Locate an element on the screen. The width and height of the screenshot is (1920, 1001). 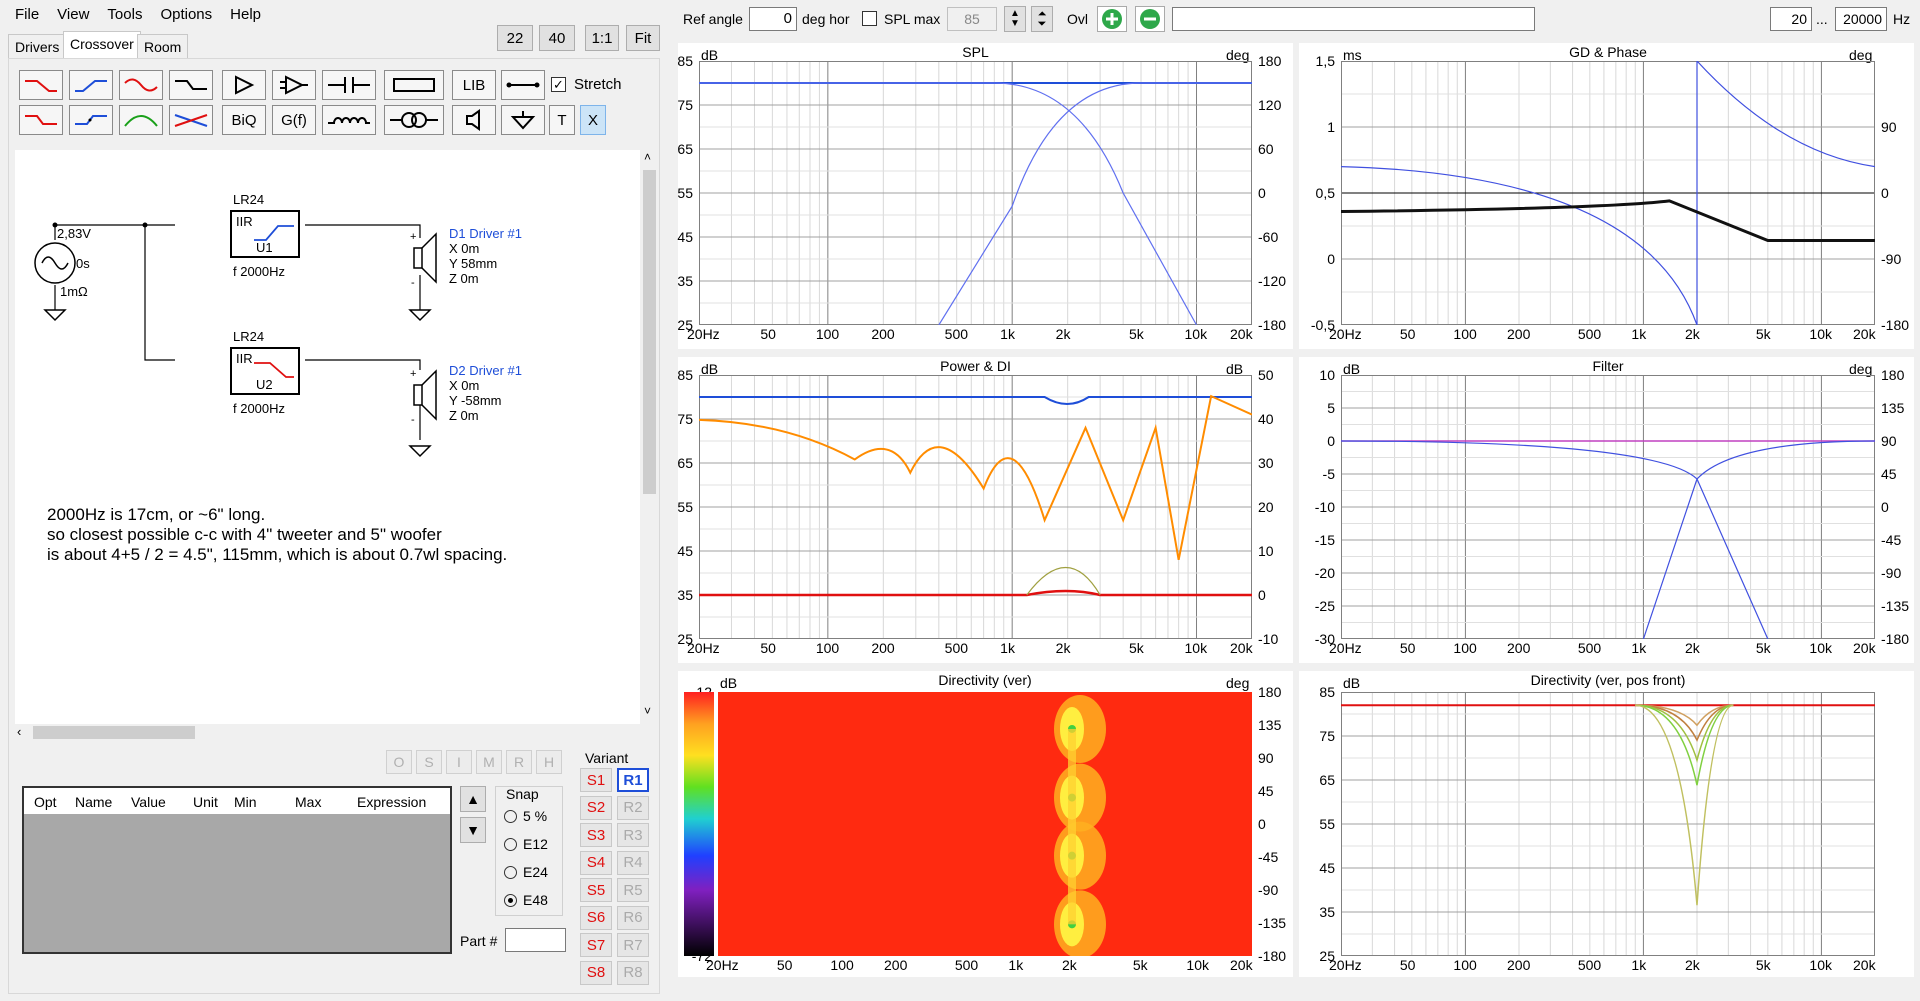
parameter-table: Opt Name Value Unit Min Max Expression is located at coordinates (237, 870).